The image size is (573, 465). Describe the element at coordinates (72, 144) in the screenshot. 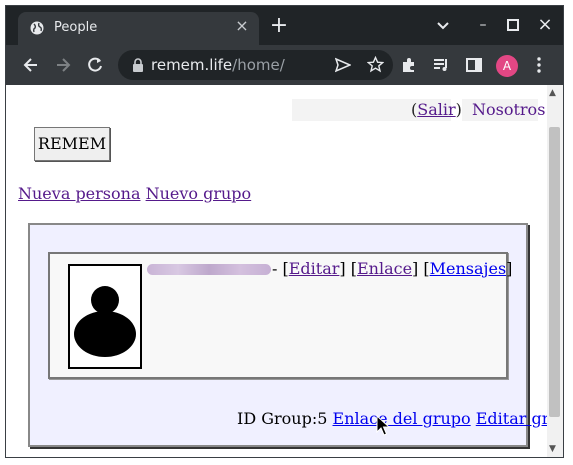

I see `logo-button: REMEM` at that location.